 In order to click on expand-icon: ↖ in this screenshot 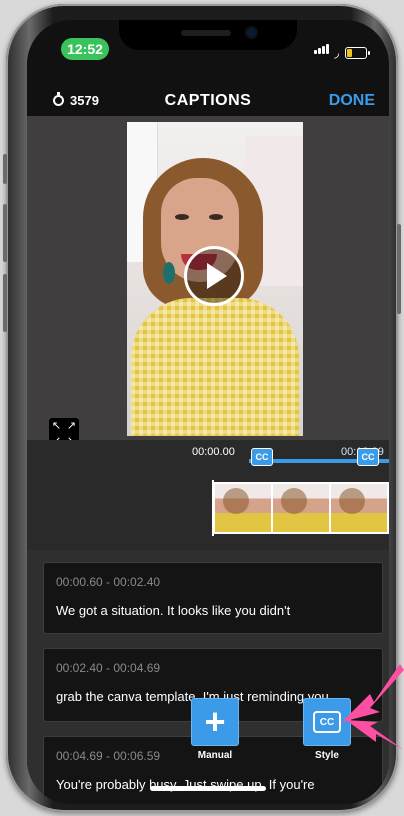, I will do `click(56, 426)`.